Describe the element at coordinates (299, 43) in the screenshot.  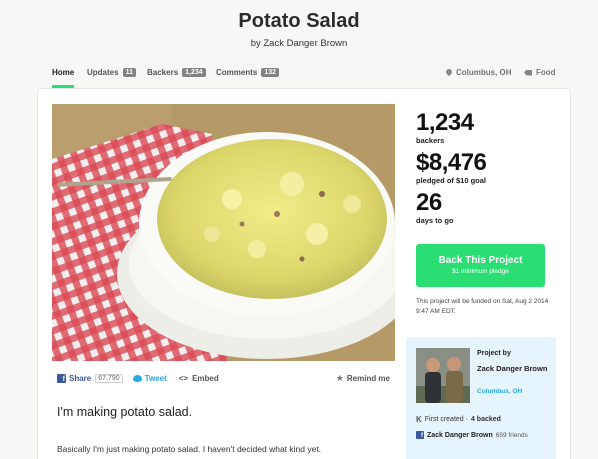
I see `project-byline: by Zack Danger Brown` at that location.